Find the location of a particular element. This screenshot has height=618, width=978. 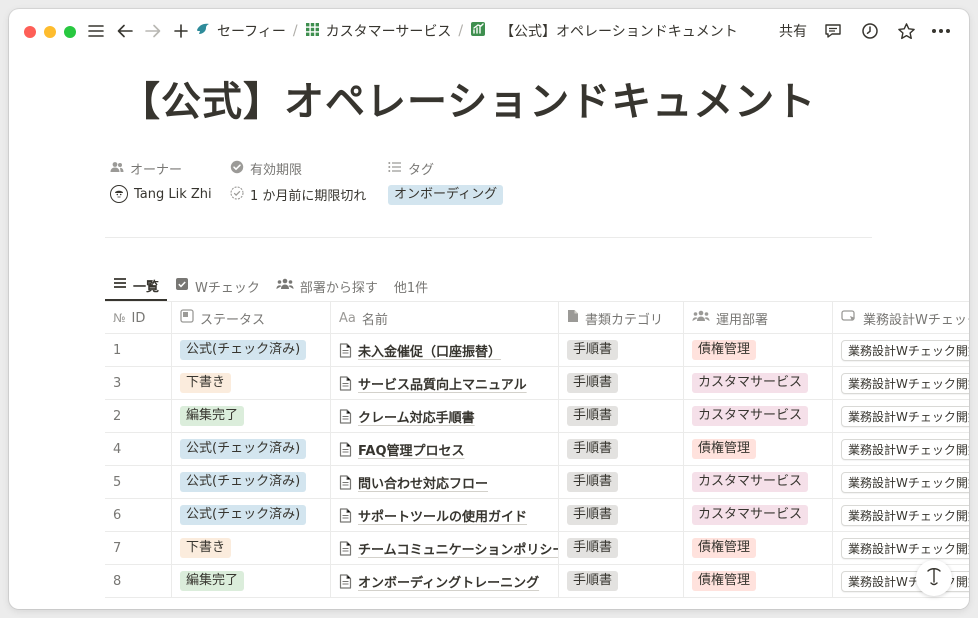

tab-list: 一覧 is located at coordinates (136, 286).